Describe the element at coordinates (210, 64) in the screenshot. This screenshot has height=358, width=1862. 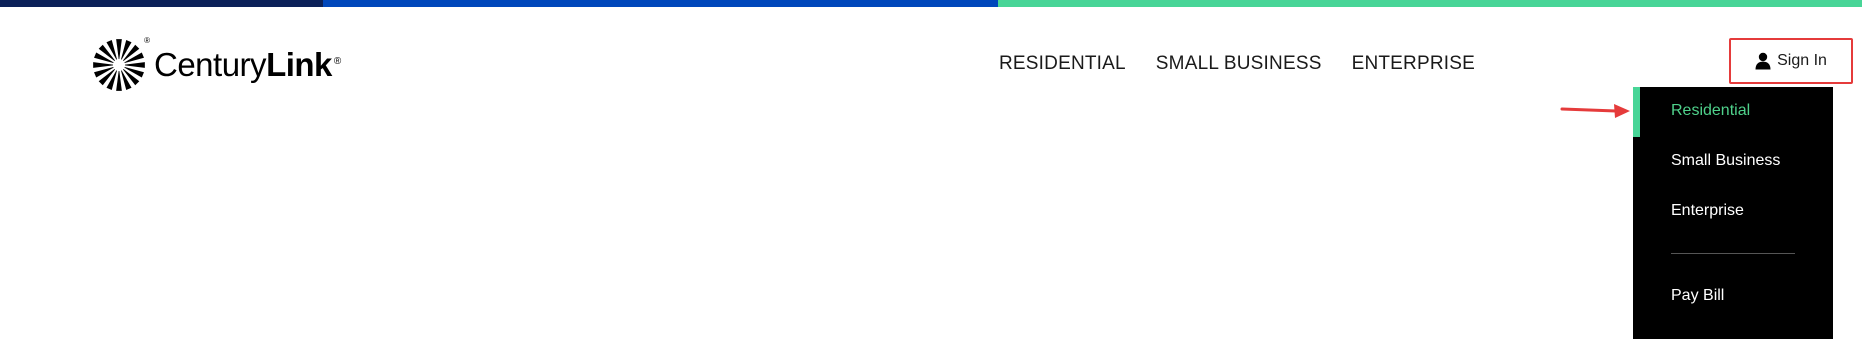
I see `logo-name-regular: Century` at that location.